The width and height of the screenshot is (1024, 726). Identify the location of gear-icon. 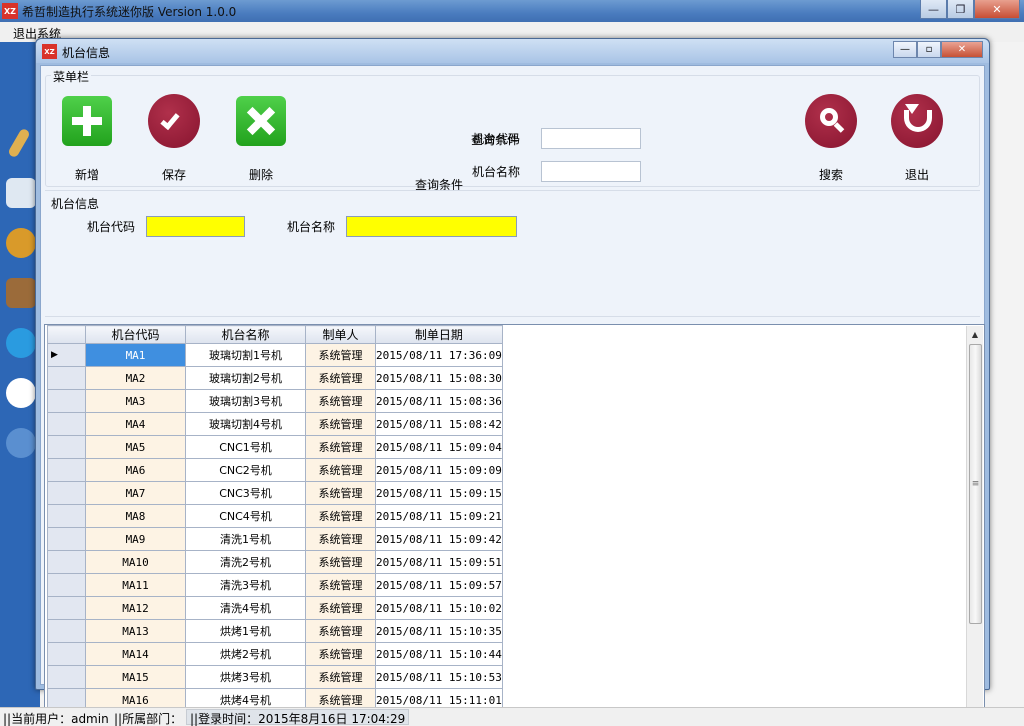
(21, 243).